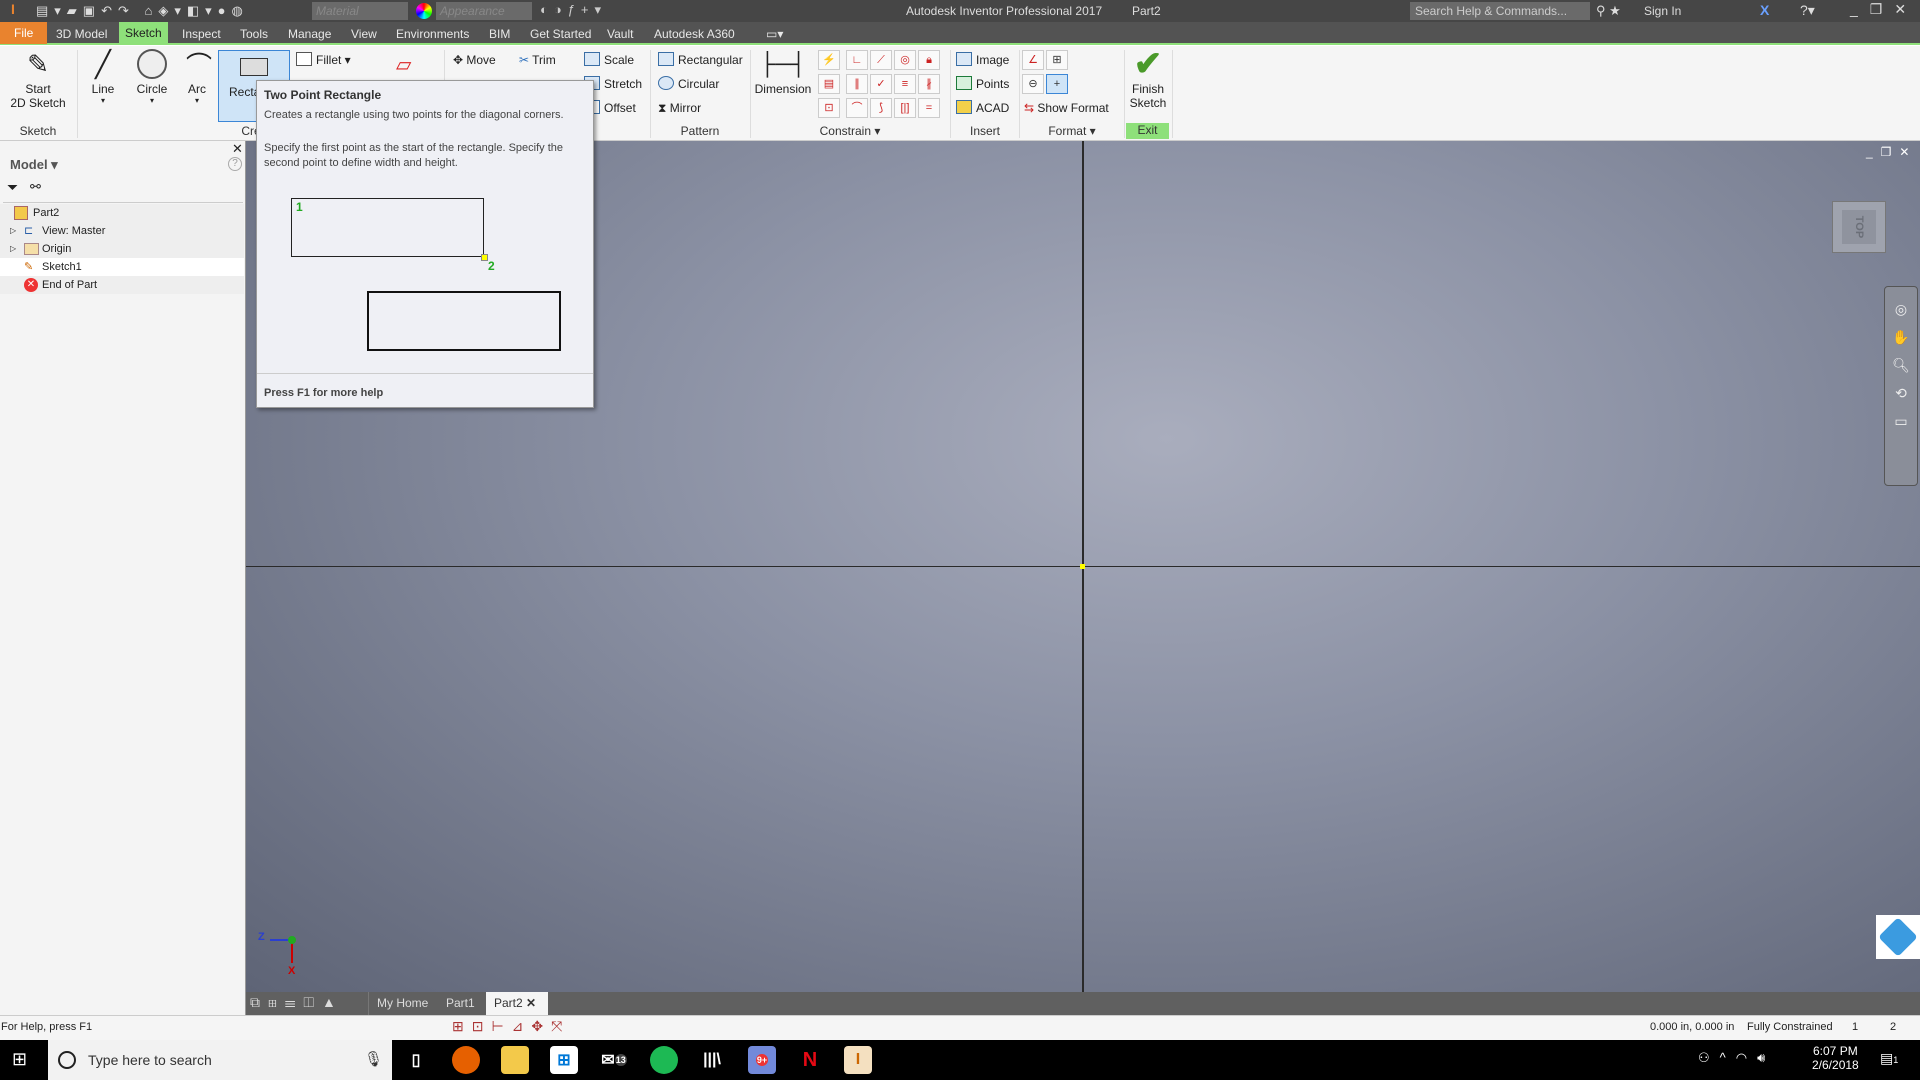 This screenshot has width=1920, height=1080. I want to click on tab-bim: BIM, so click(499, 34).